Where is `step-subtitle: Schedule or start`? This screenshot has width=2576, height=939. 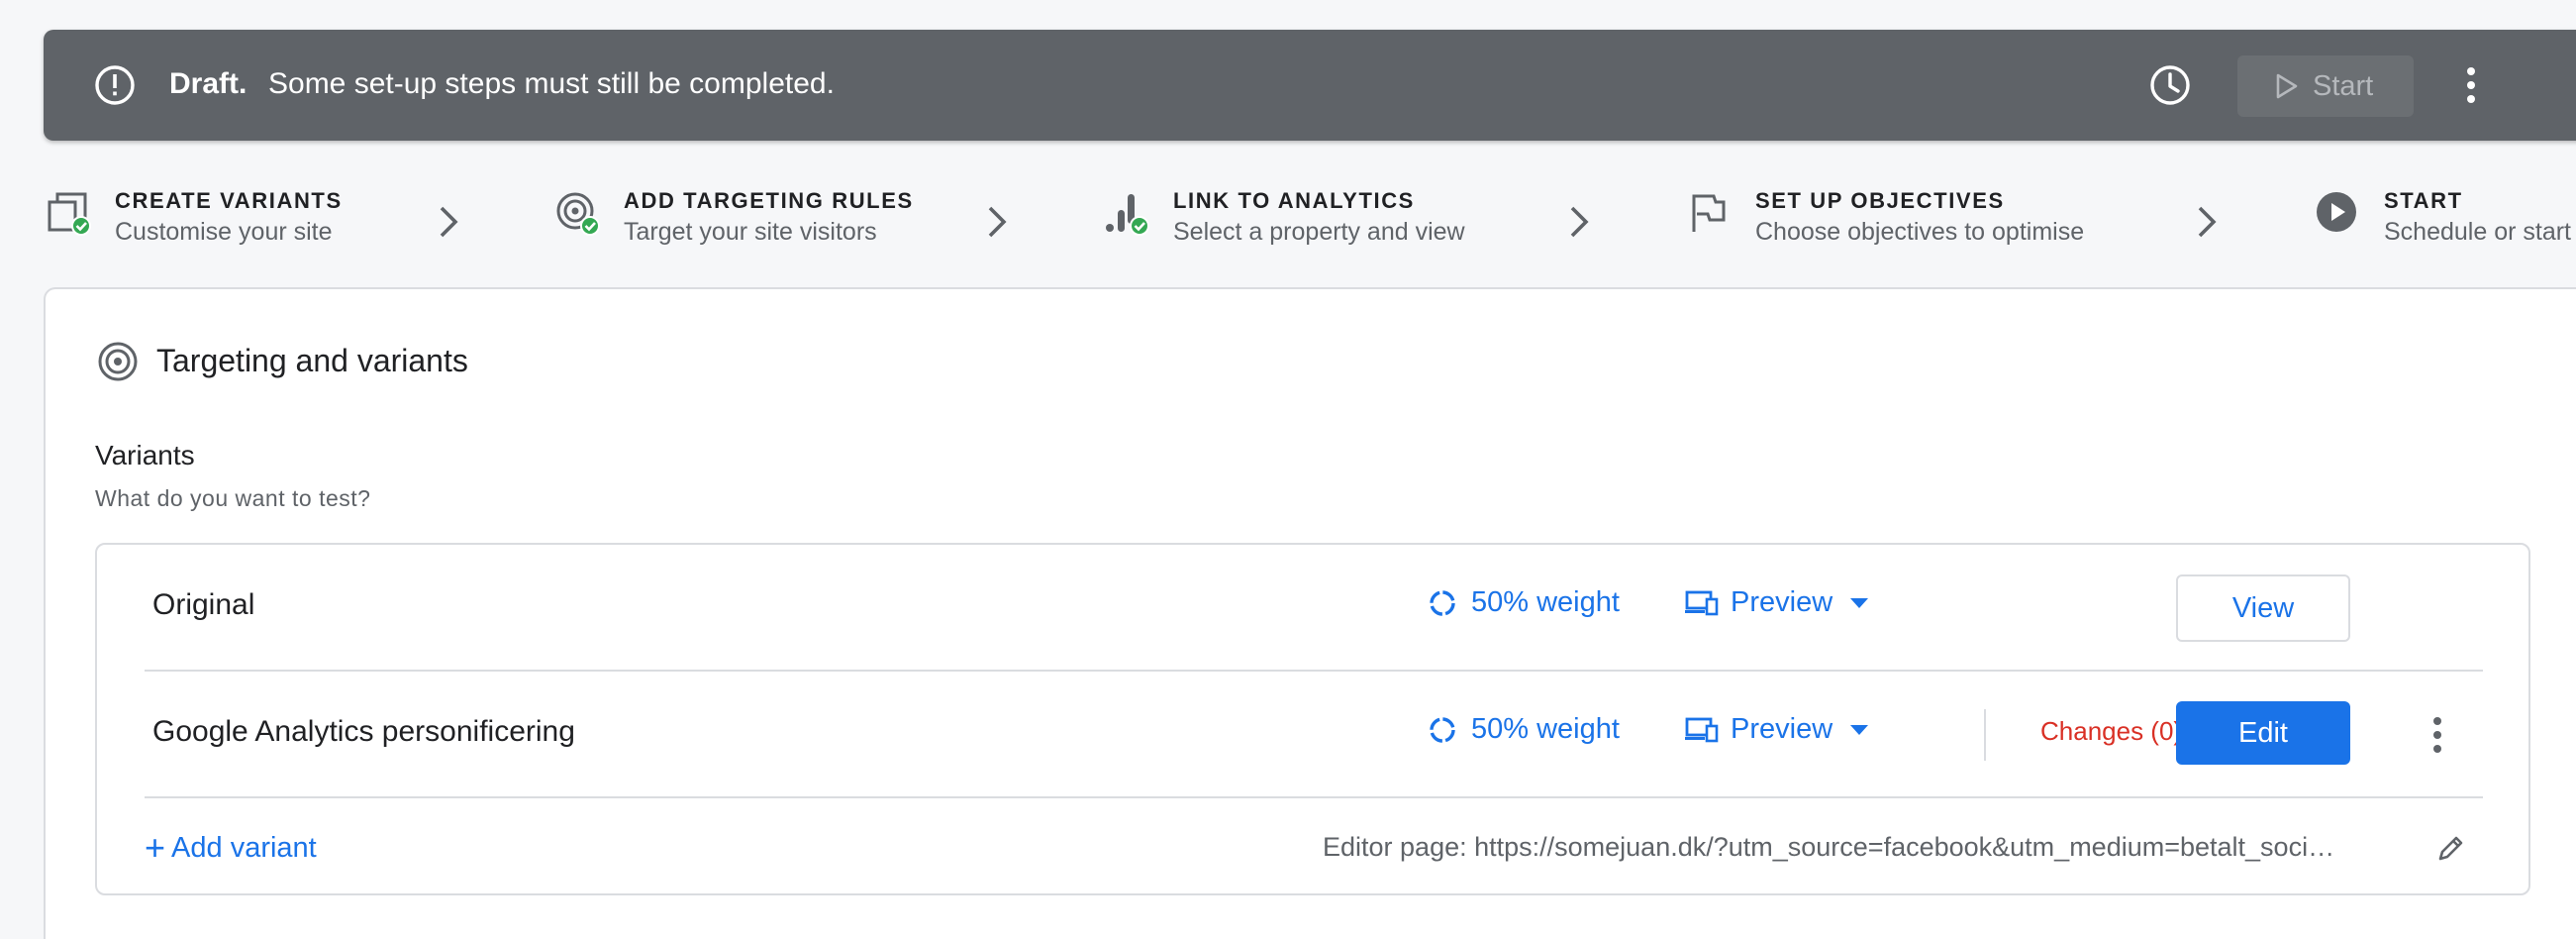
step-subtitle: Schedule or start is located at coordinates (2478, 232).